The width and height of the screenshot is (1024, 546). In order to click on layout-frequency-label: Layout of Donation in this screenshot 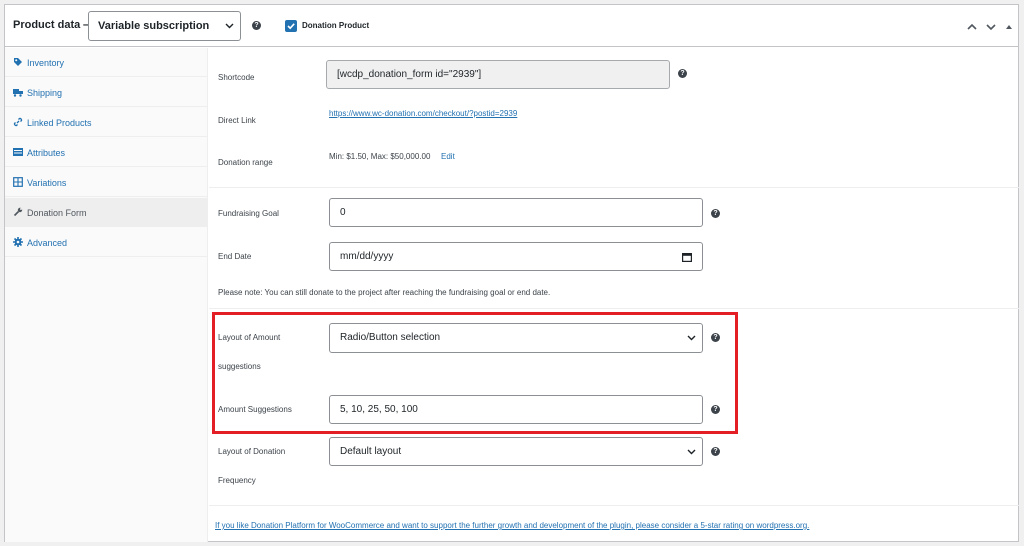, I will do `click(252, 451)`.